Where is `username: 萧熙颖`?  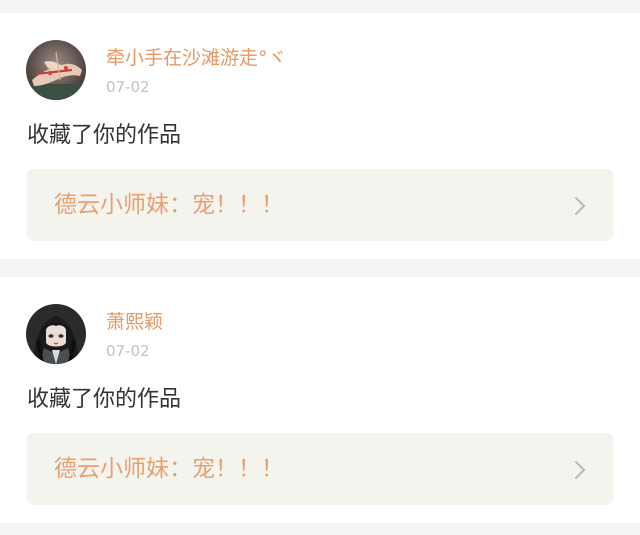
username: 萧熙颖 is located at coordinates (134, 322).